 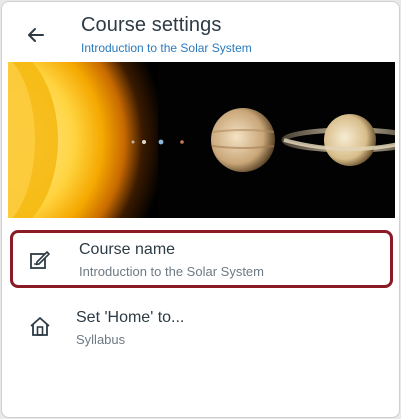 I want to click on edit-icon, so click(x=40, y=260).